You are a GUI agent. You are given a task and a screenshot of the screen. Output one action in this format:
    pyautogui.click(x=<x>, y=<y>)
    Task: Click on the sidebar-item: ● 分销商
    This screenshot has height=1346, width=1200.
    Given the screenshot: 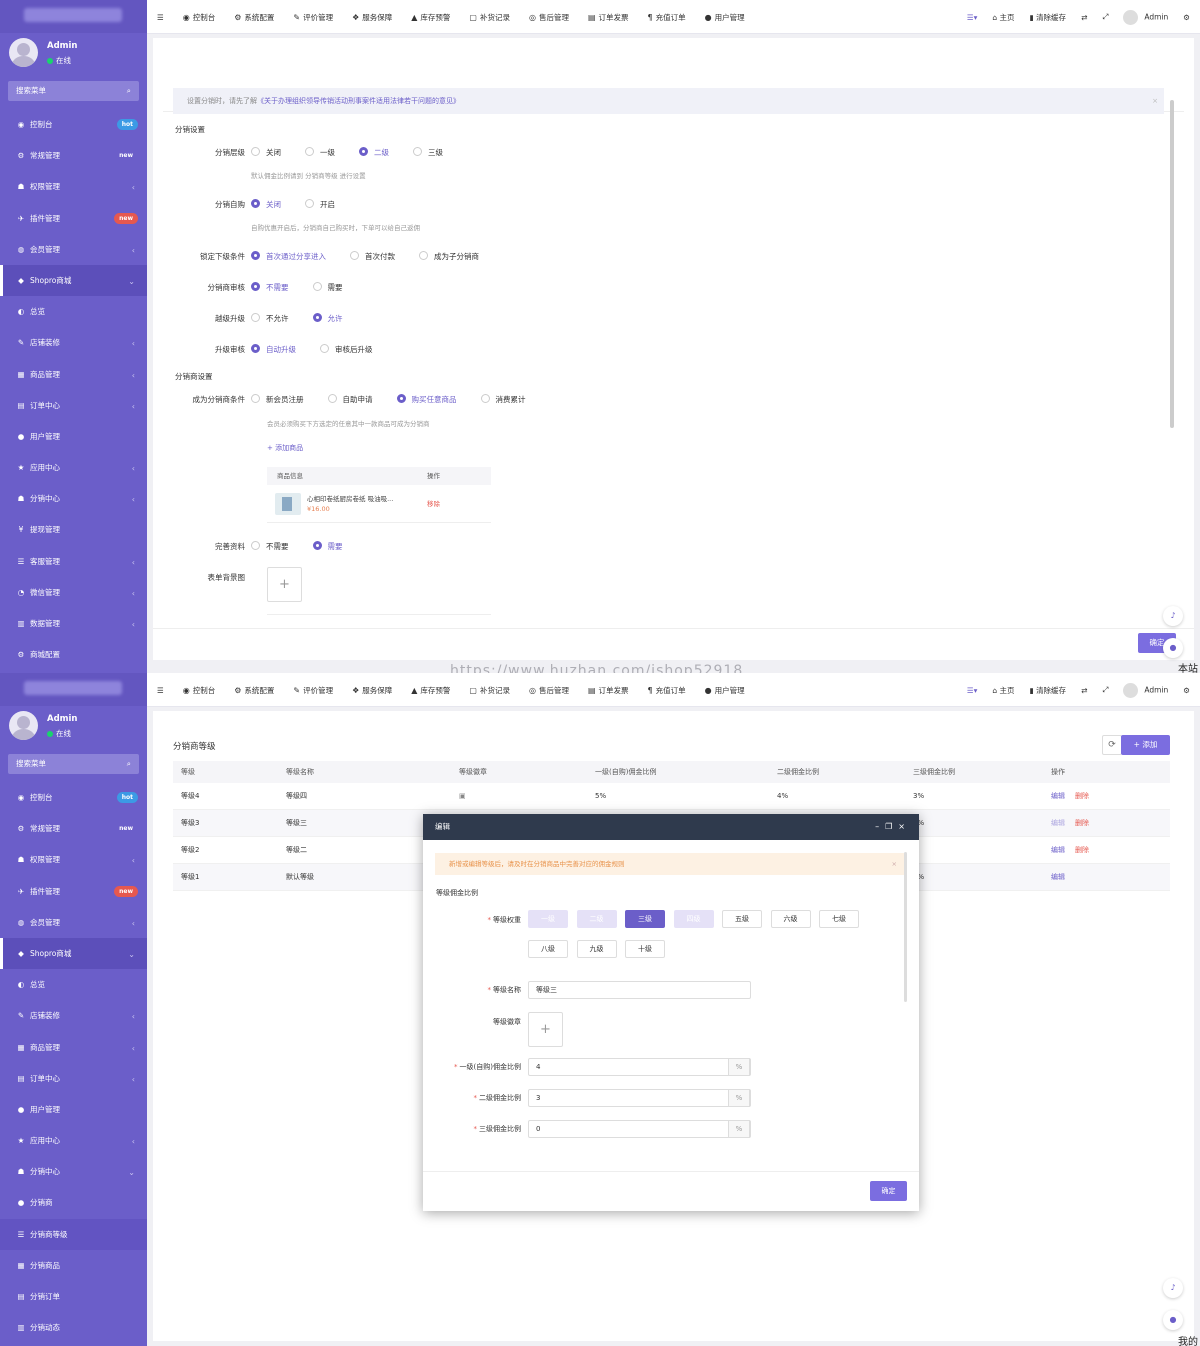 What is the action you would take?
    pyautogui.click(x=73, y=1202)
    